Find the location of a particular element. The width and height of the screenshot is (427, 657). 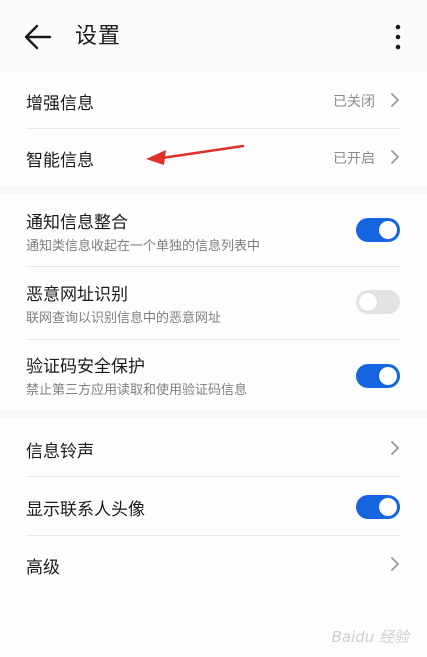

advanced-row: 高级 is located at coordinates (213, 565).